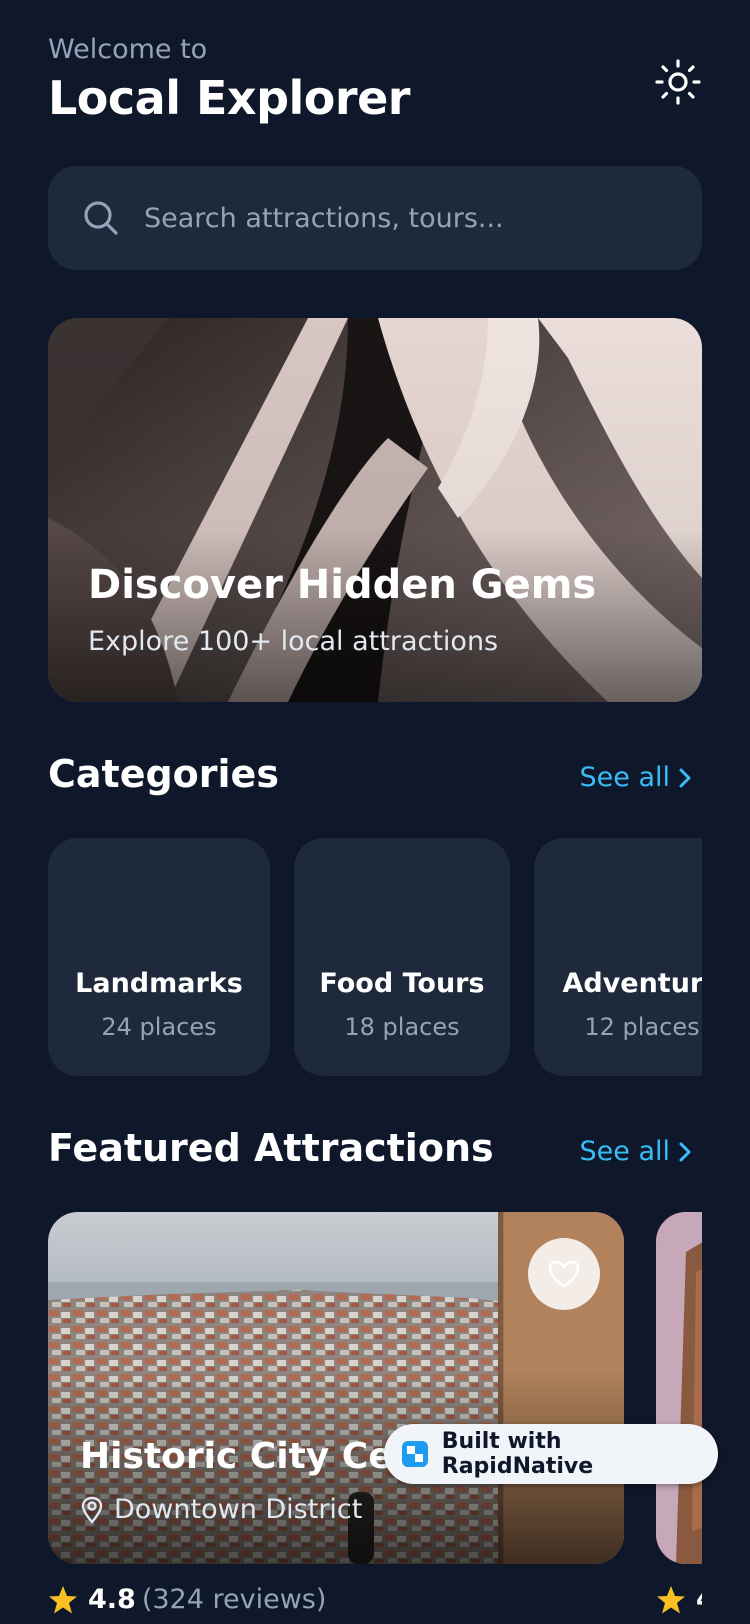 The width and height of the screenshot is (750, 1624). Describe the element at coordinates (234, 1599) in the screenshot. I see `review-count: (324 reviews)` at that location.